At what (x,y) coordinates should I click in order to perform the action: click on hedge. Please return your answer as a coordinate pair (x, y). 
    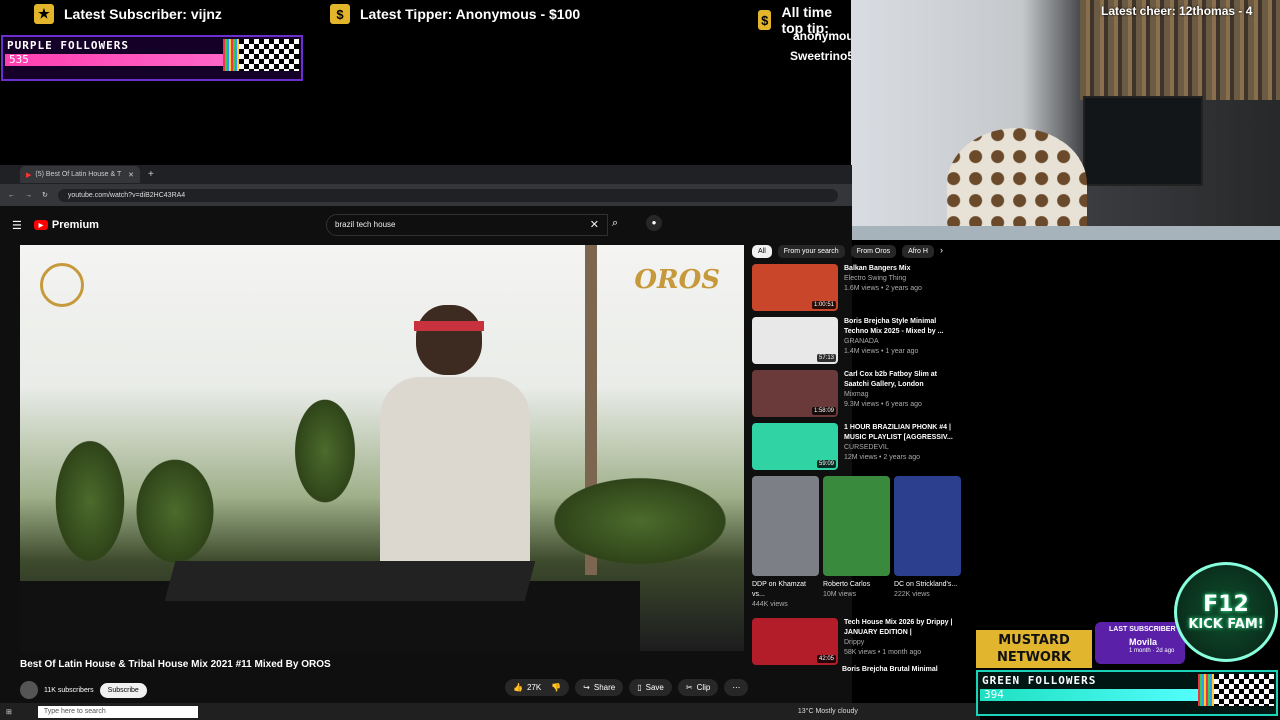
    Looking at the image, I should click on (640, 521).